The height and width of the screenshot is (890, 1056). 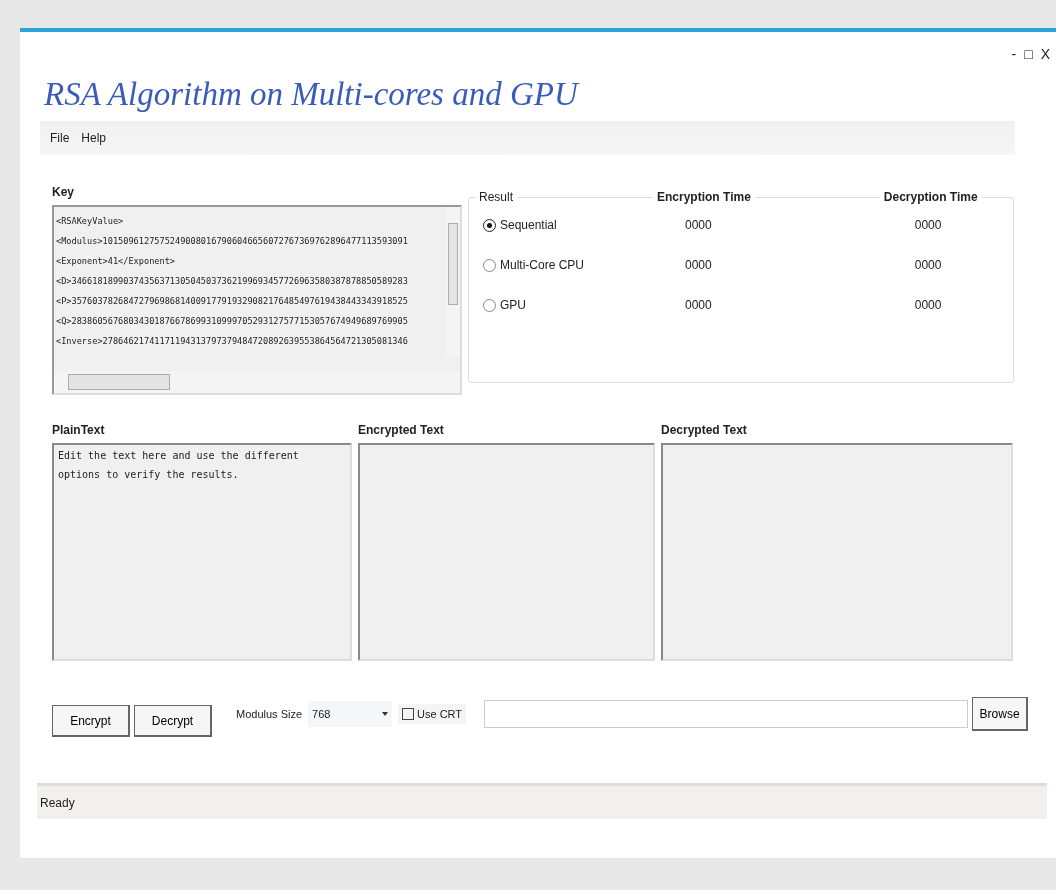 I want to click on key-line: <RSAKeyValue>, so click(x=90, y=221).